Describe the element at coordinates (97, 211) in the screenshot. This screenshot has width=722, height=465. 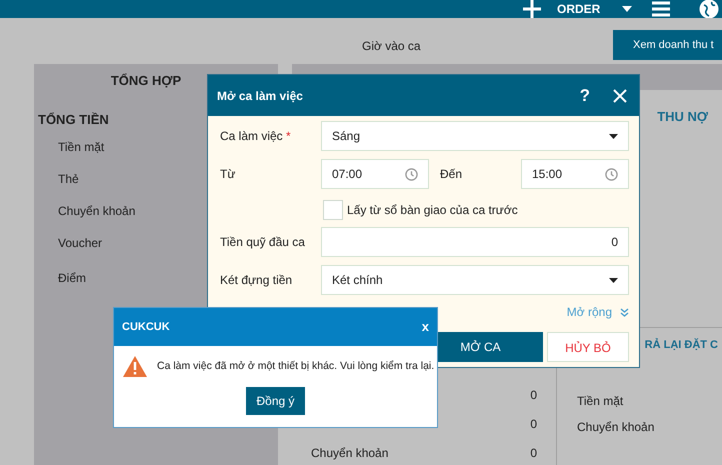
I see `summary-item: Chuyển khoản` at that location.